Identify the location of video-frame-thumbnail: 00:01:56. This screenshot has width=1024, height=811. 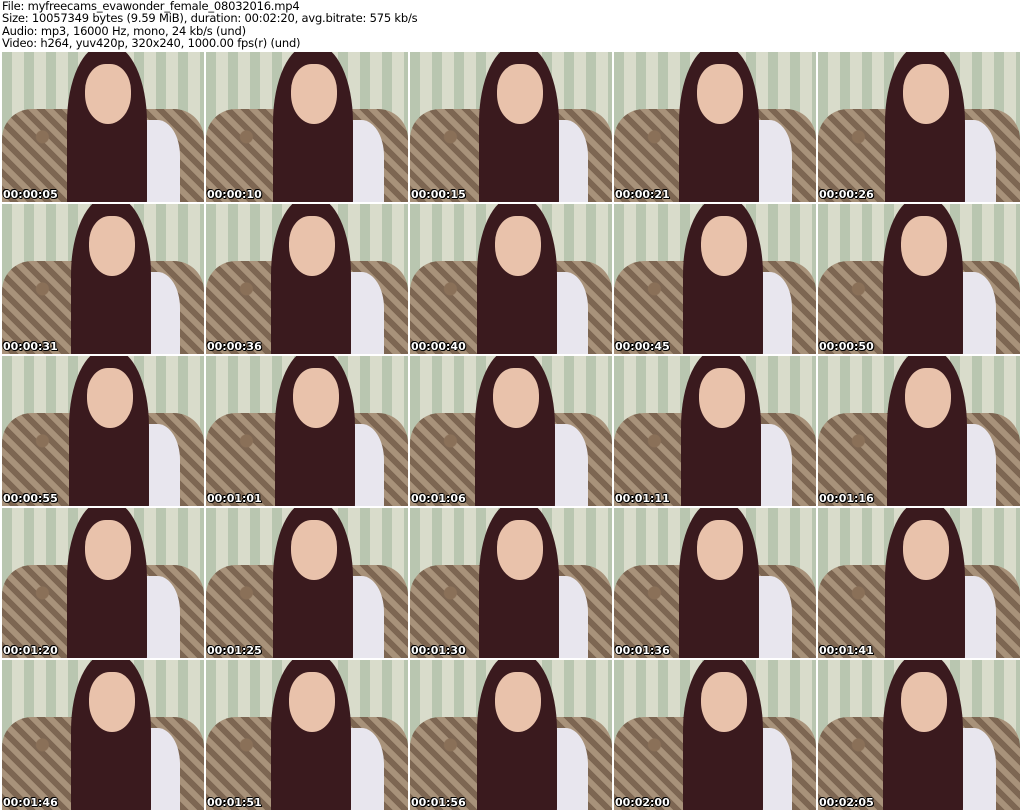
(511, 735).